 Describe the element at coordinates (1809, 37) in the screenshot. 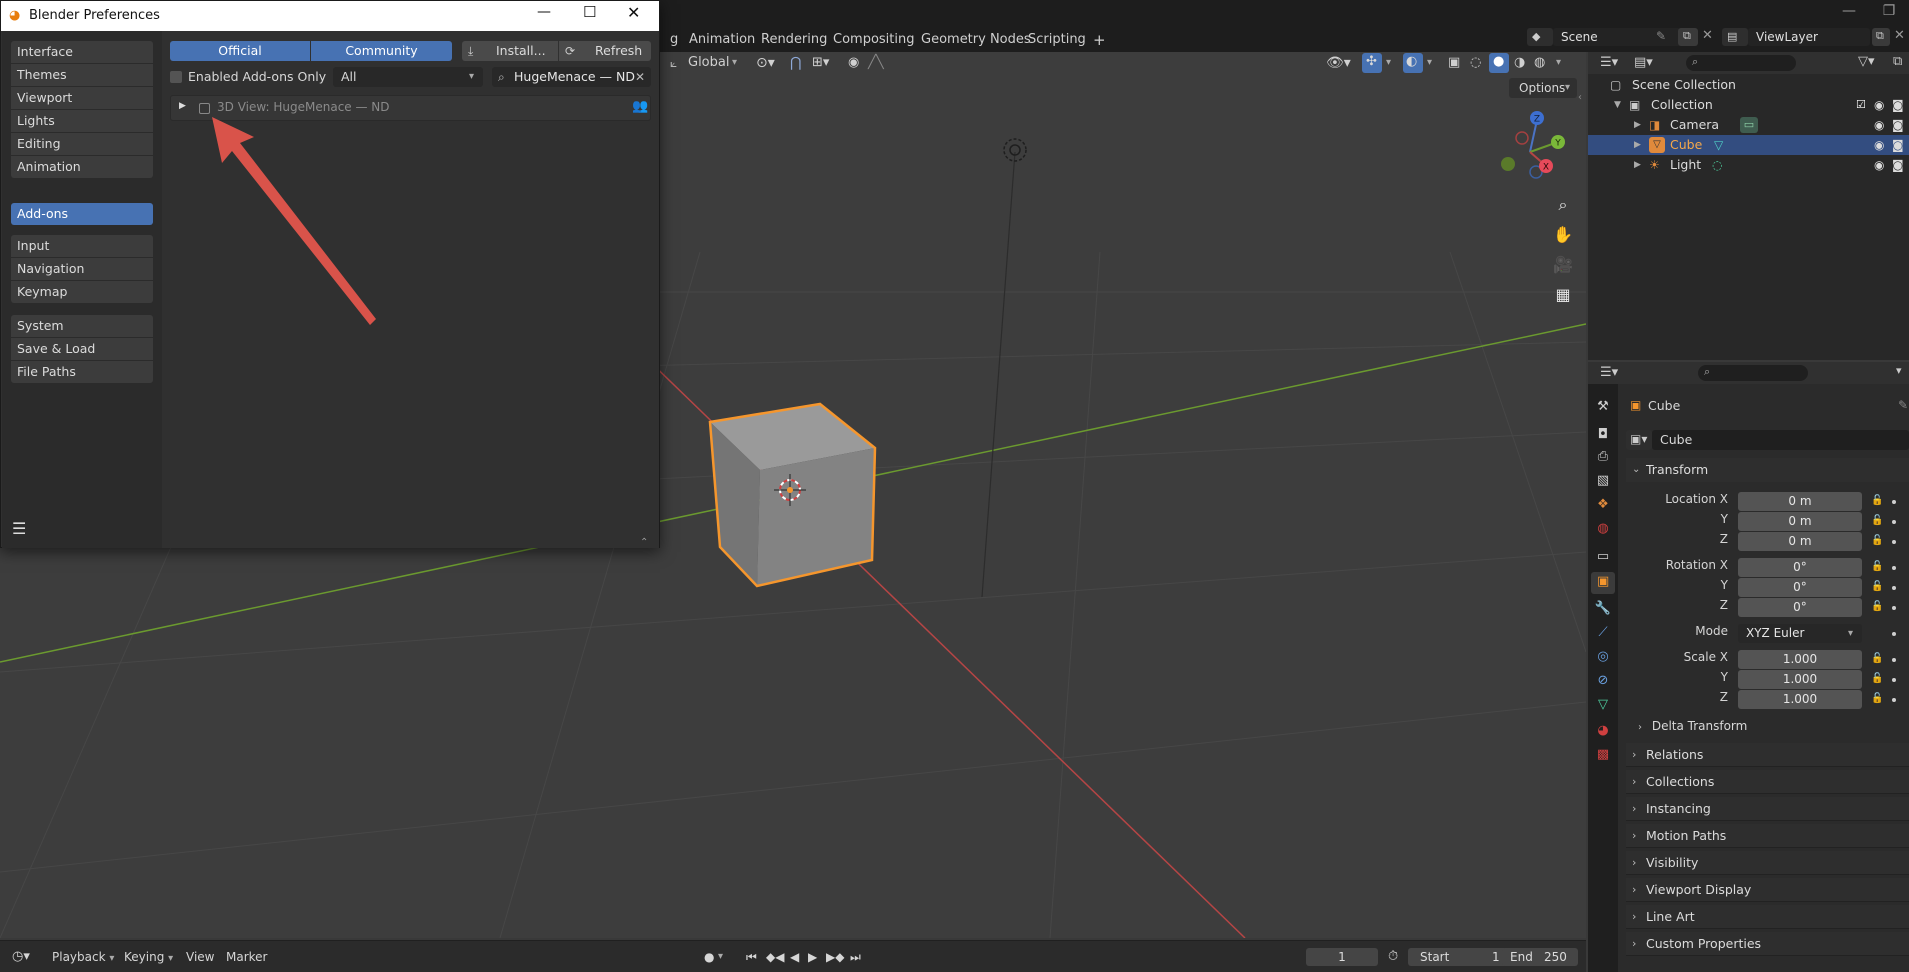

I see `view-layer-name-field: ViewLayer` at that location.